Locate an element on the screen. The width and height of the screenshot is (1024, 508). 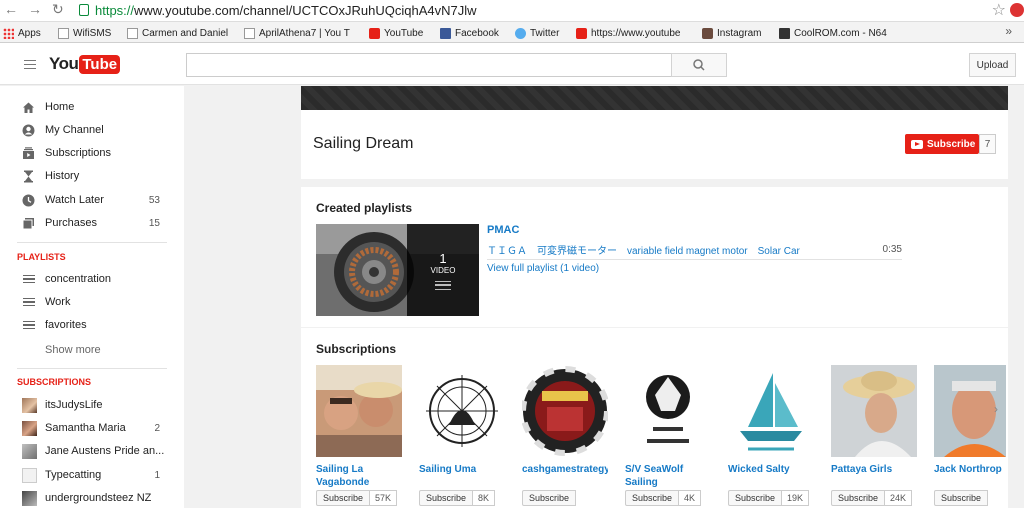
bookmark-youtube: YouTube is located at coordinates (399, 33).